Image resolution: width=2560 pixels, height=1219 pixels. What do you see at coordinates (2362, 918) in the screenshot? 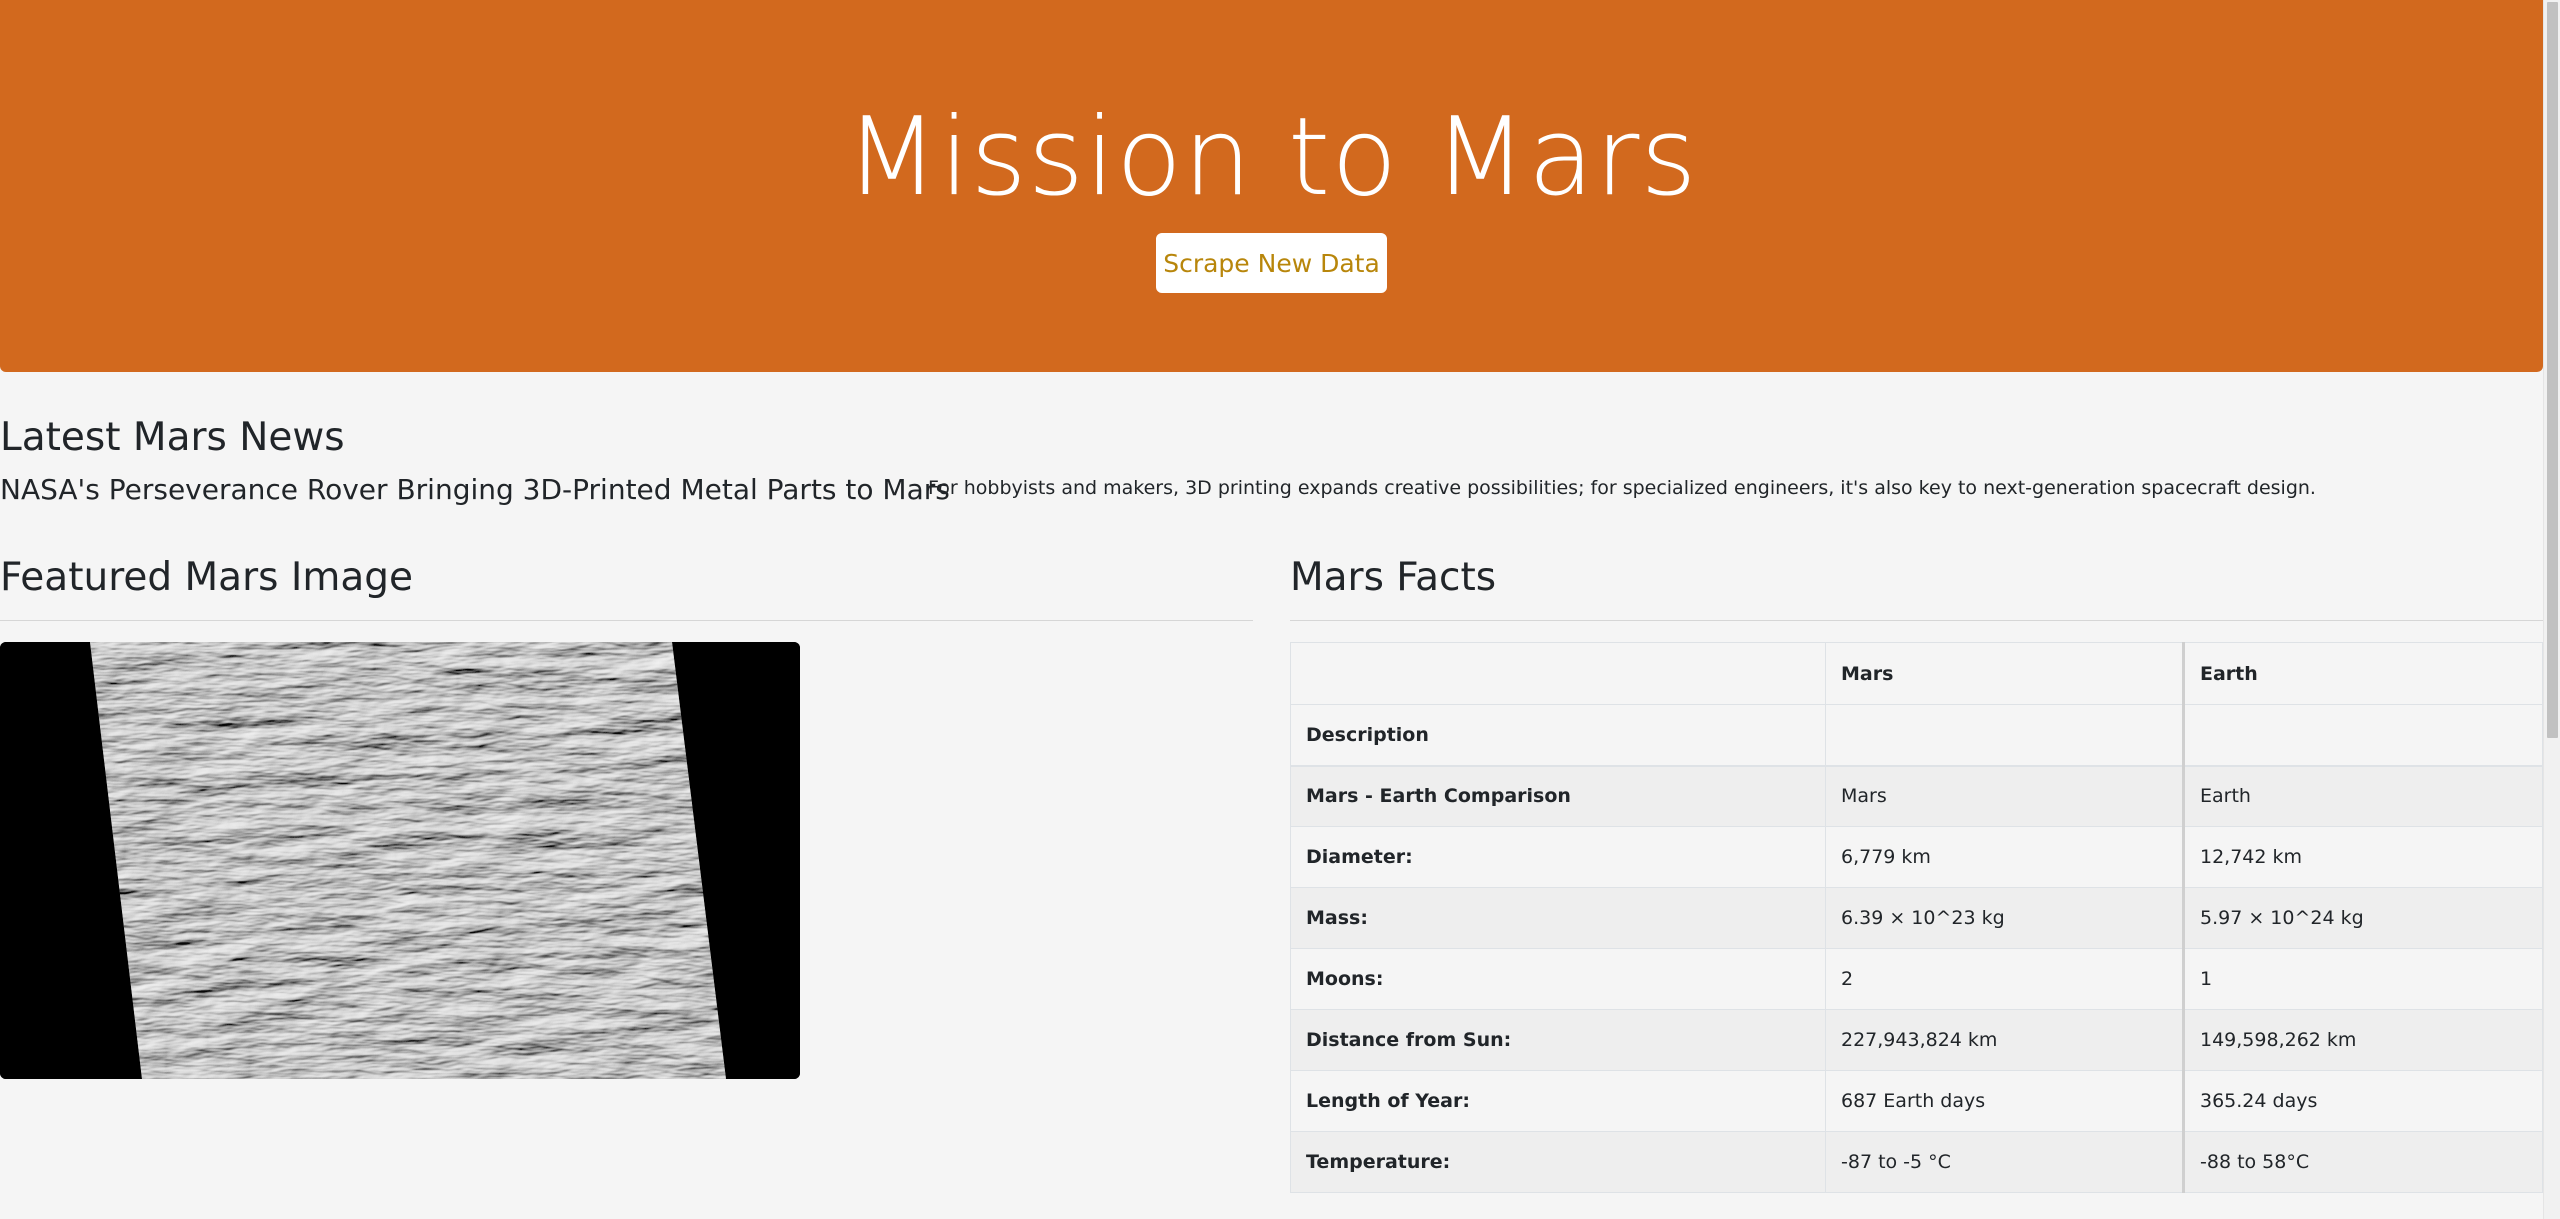
I see `earth-value: 5.97 × 10^24 kg` at bounding box center [2362, 918].